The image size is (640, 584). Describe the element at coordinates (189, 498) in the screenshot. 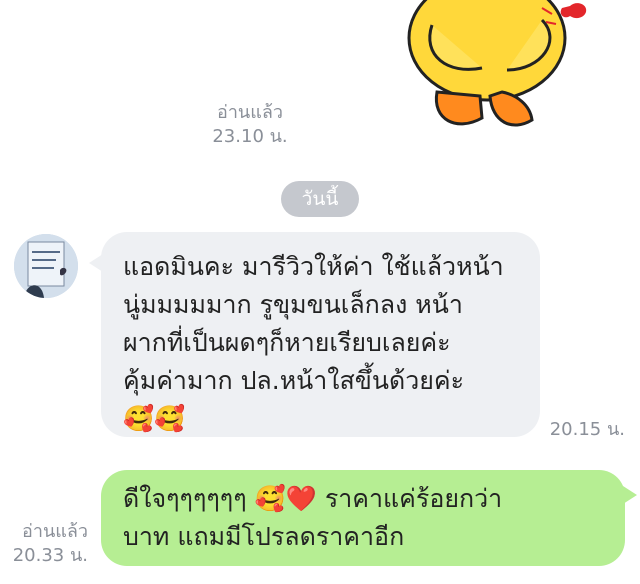

I see `message-text-part: ดีใจๆๆๆๆๆๆ` at that location.